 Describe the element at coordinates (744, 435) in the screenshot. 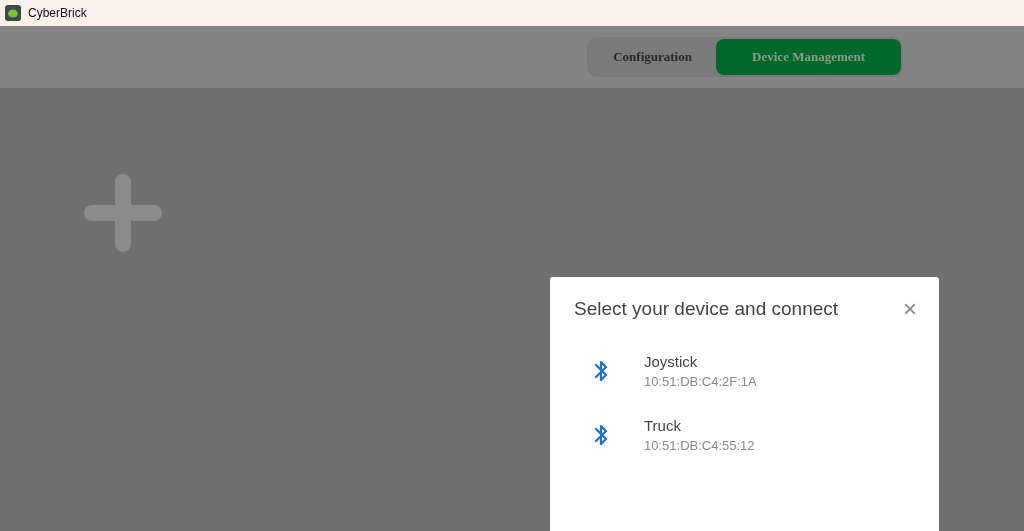

I see `device-item: Truck 10:51:DB:C4:55:12` at that location.